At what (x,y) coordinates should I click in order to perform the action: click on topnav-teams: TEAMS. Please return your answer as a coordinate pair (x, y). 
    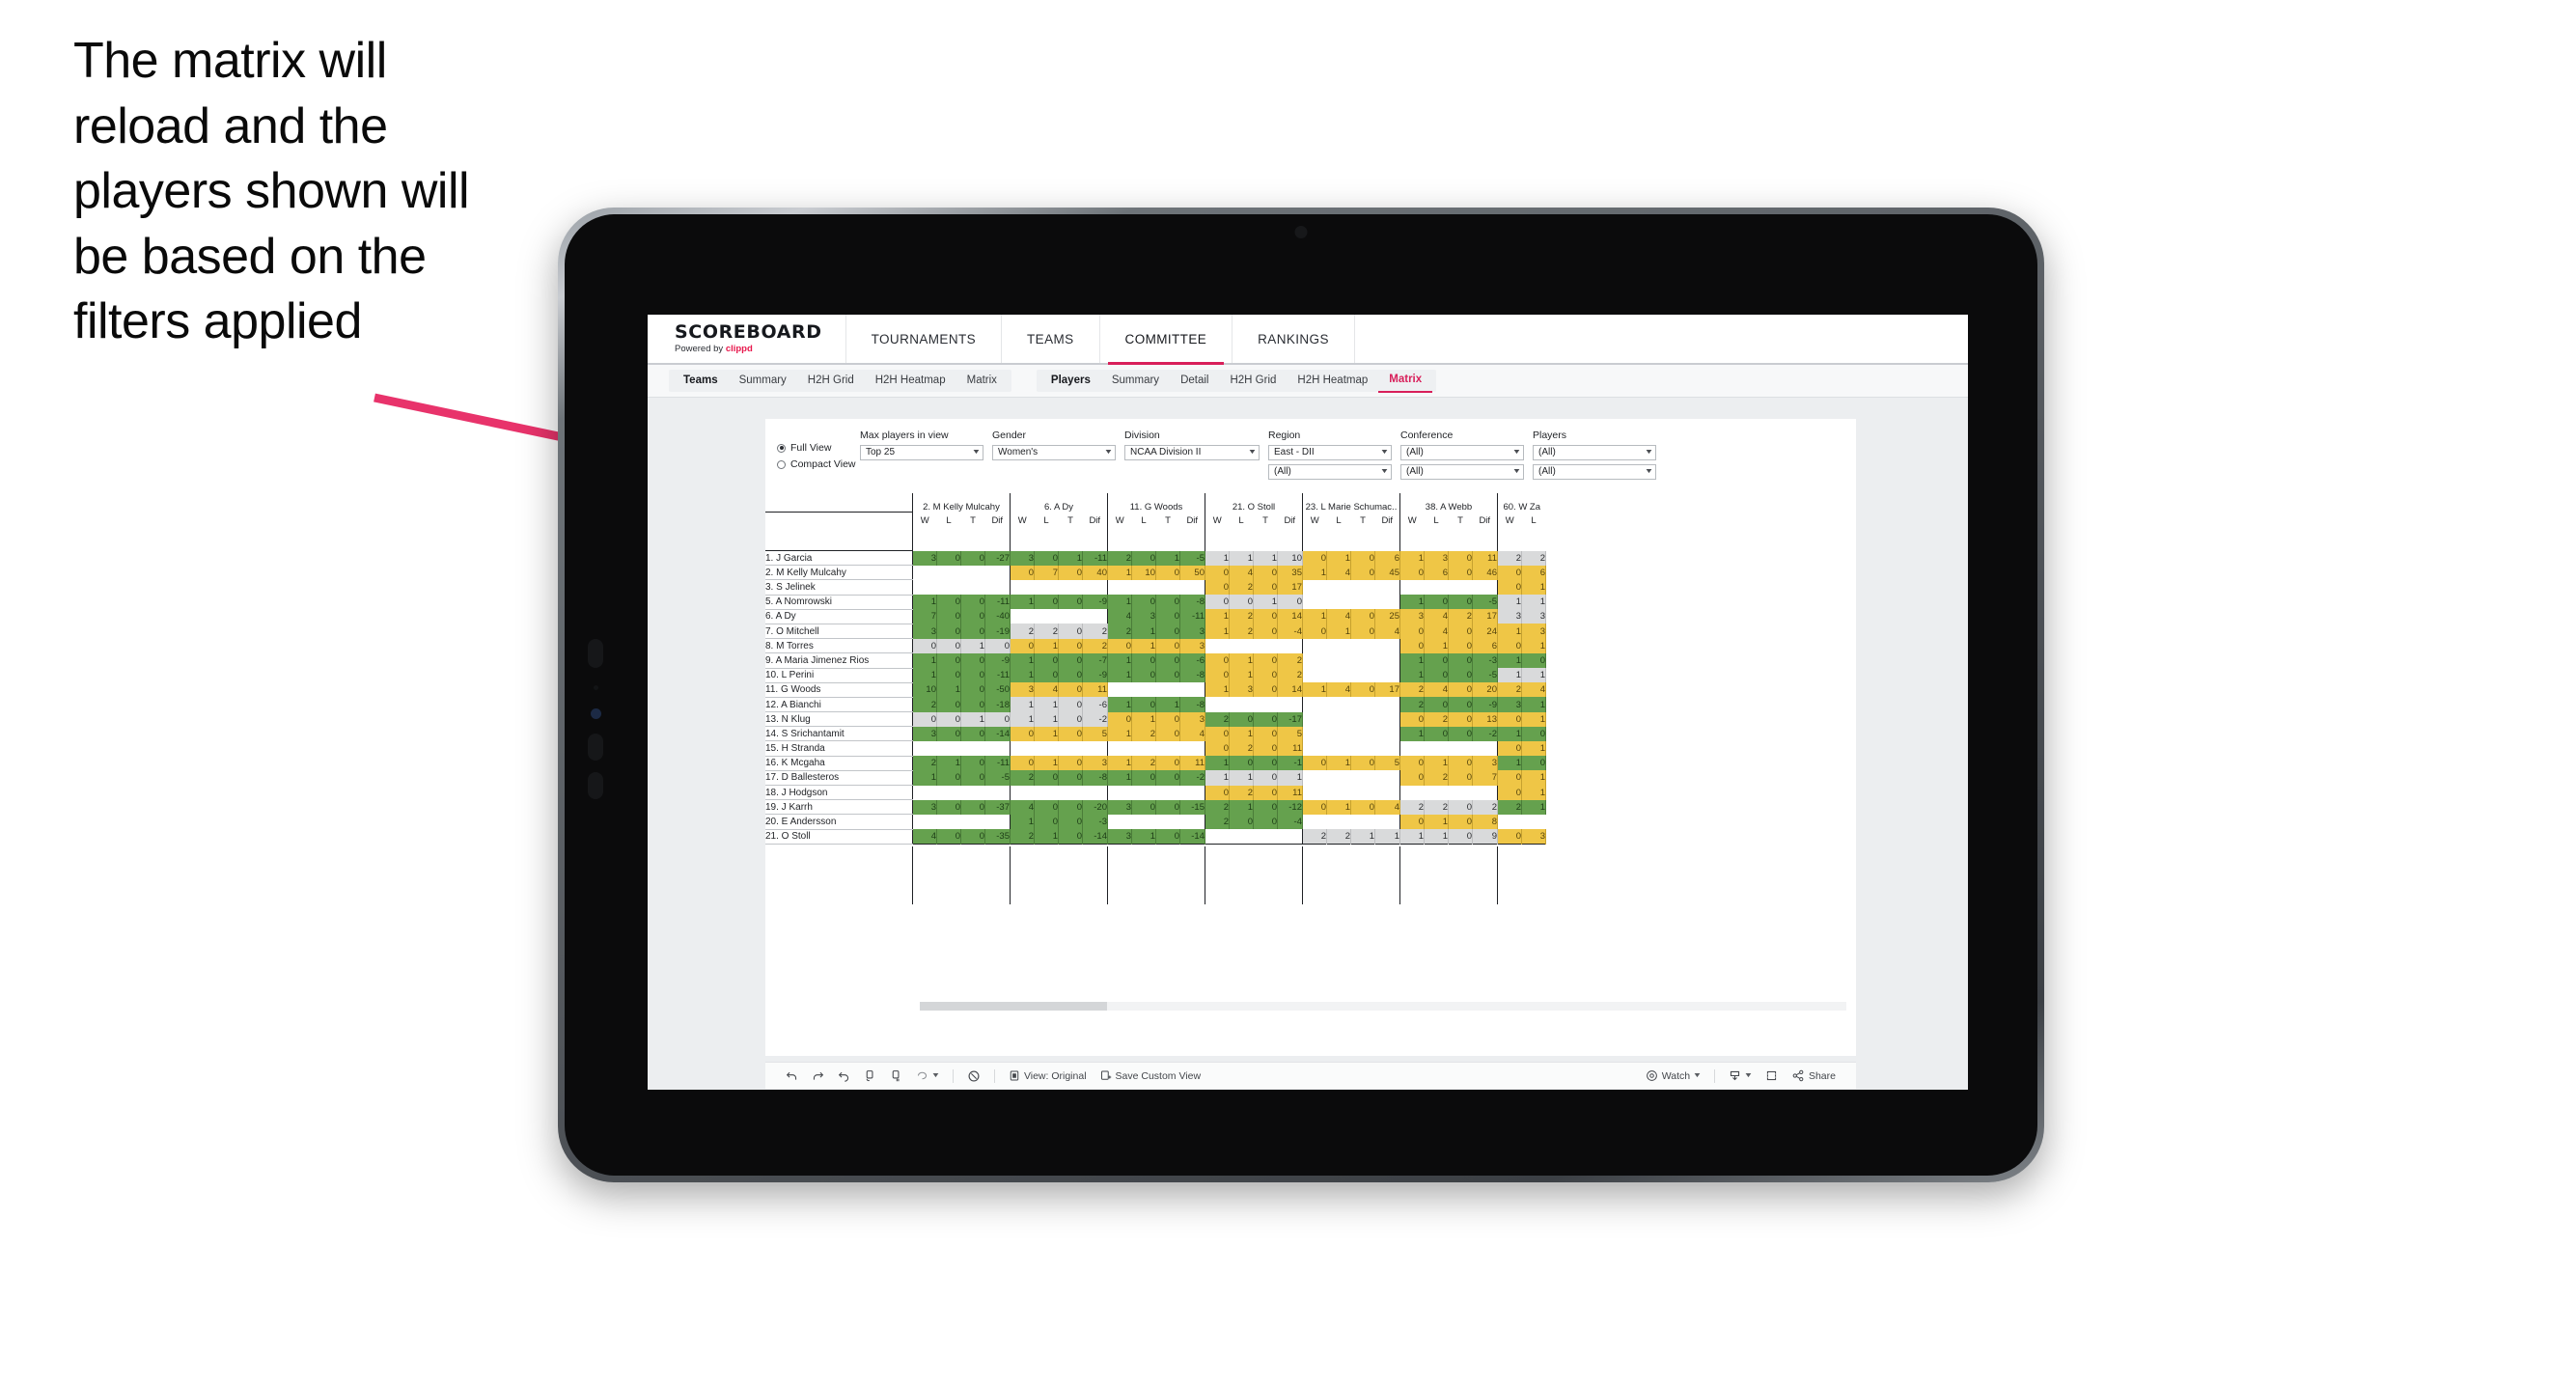
    Looking at the image, I should click on (1051, 339).